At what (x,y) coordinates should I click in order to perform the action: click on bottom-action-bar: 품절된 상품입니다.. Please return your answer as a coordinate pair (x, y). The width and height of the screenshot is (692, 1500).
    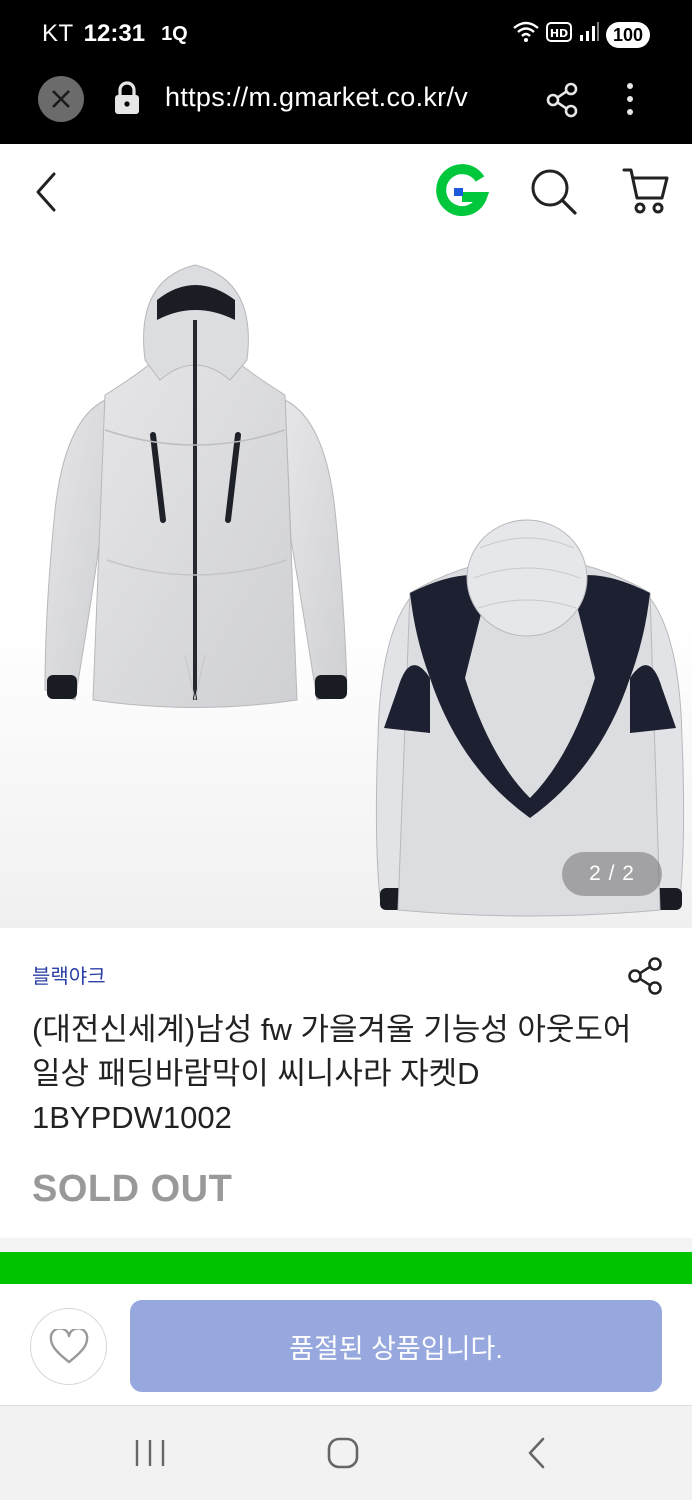
    Looking at the image, I should click on (346, 1345).